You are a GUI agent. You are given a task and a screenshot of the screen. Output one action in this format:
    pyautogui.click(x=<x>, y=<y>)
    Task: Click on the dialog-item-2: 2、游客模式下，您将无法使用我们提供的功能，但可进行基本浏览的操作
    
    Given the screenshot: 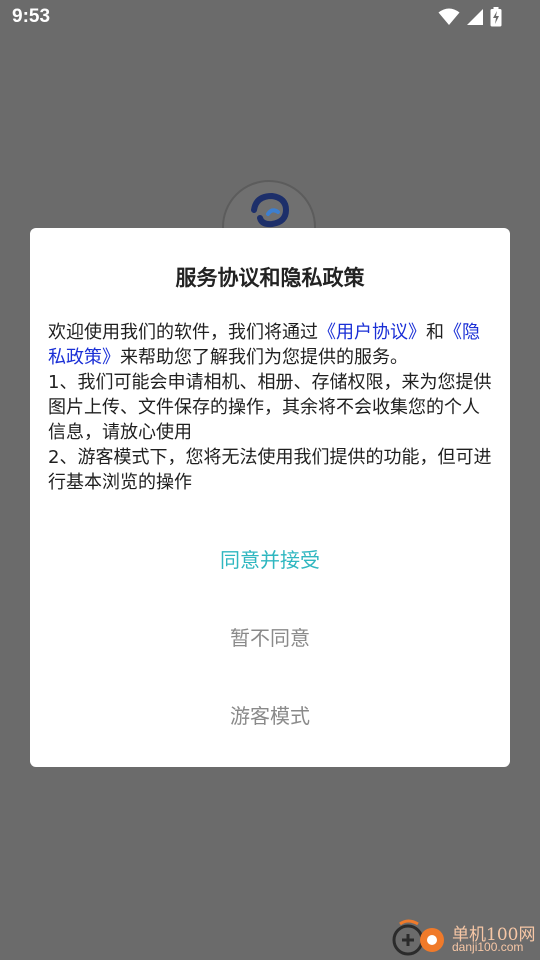 What is the action you would take?
    pyautogui.click(x=270, y=470)
    